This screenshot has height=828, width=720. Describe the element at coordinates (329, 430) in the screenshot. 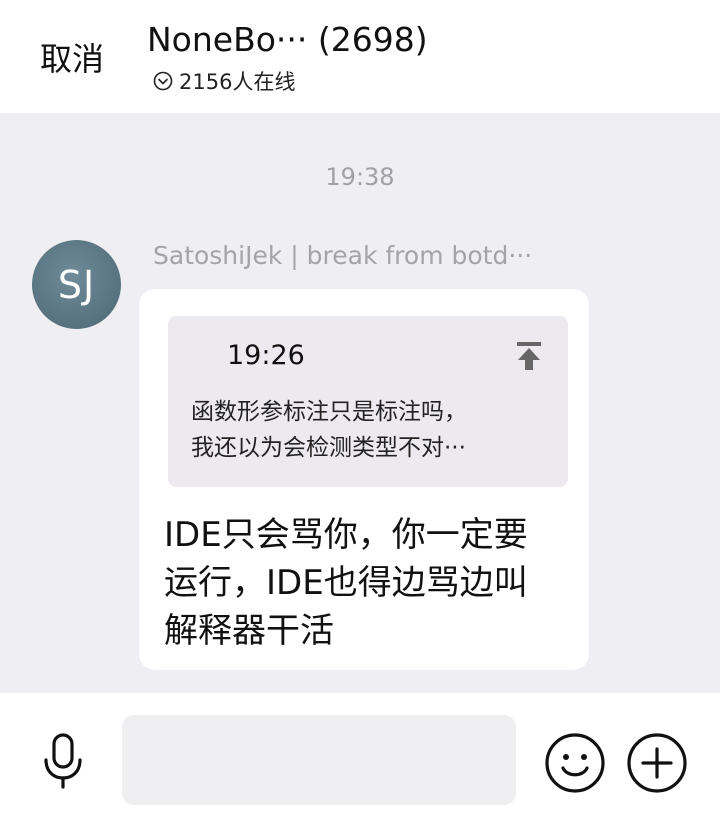

I see `quote-text: 函数形参标注只是标注吗， 我还以为会检测类型不对···` at that location.